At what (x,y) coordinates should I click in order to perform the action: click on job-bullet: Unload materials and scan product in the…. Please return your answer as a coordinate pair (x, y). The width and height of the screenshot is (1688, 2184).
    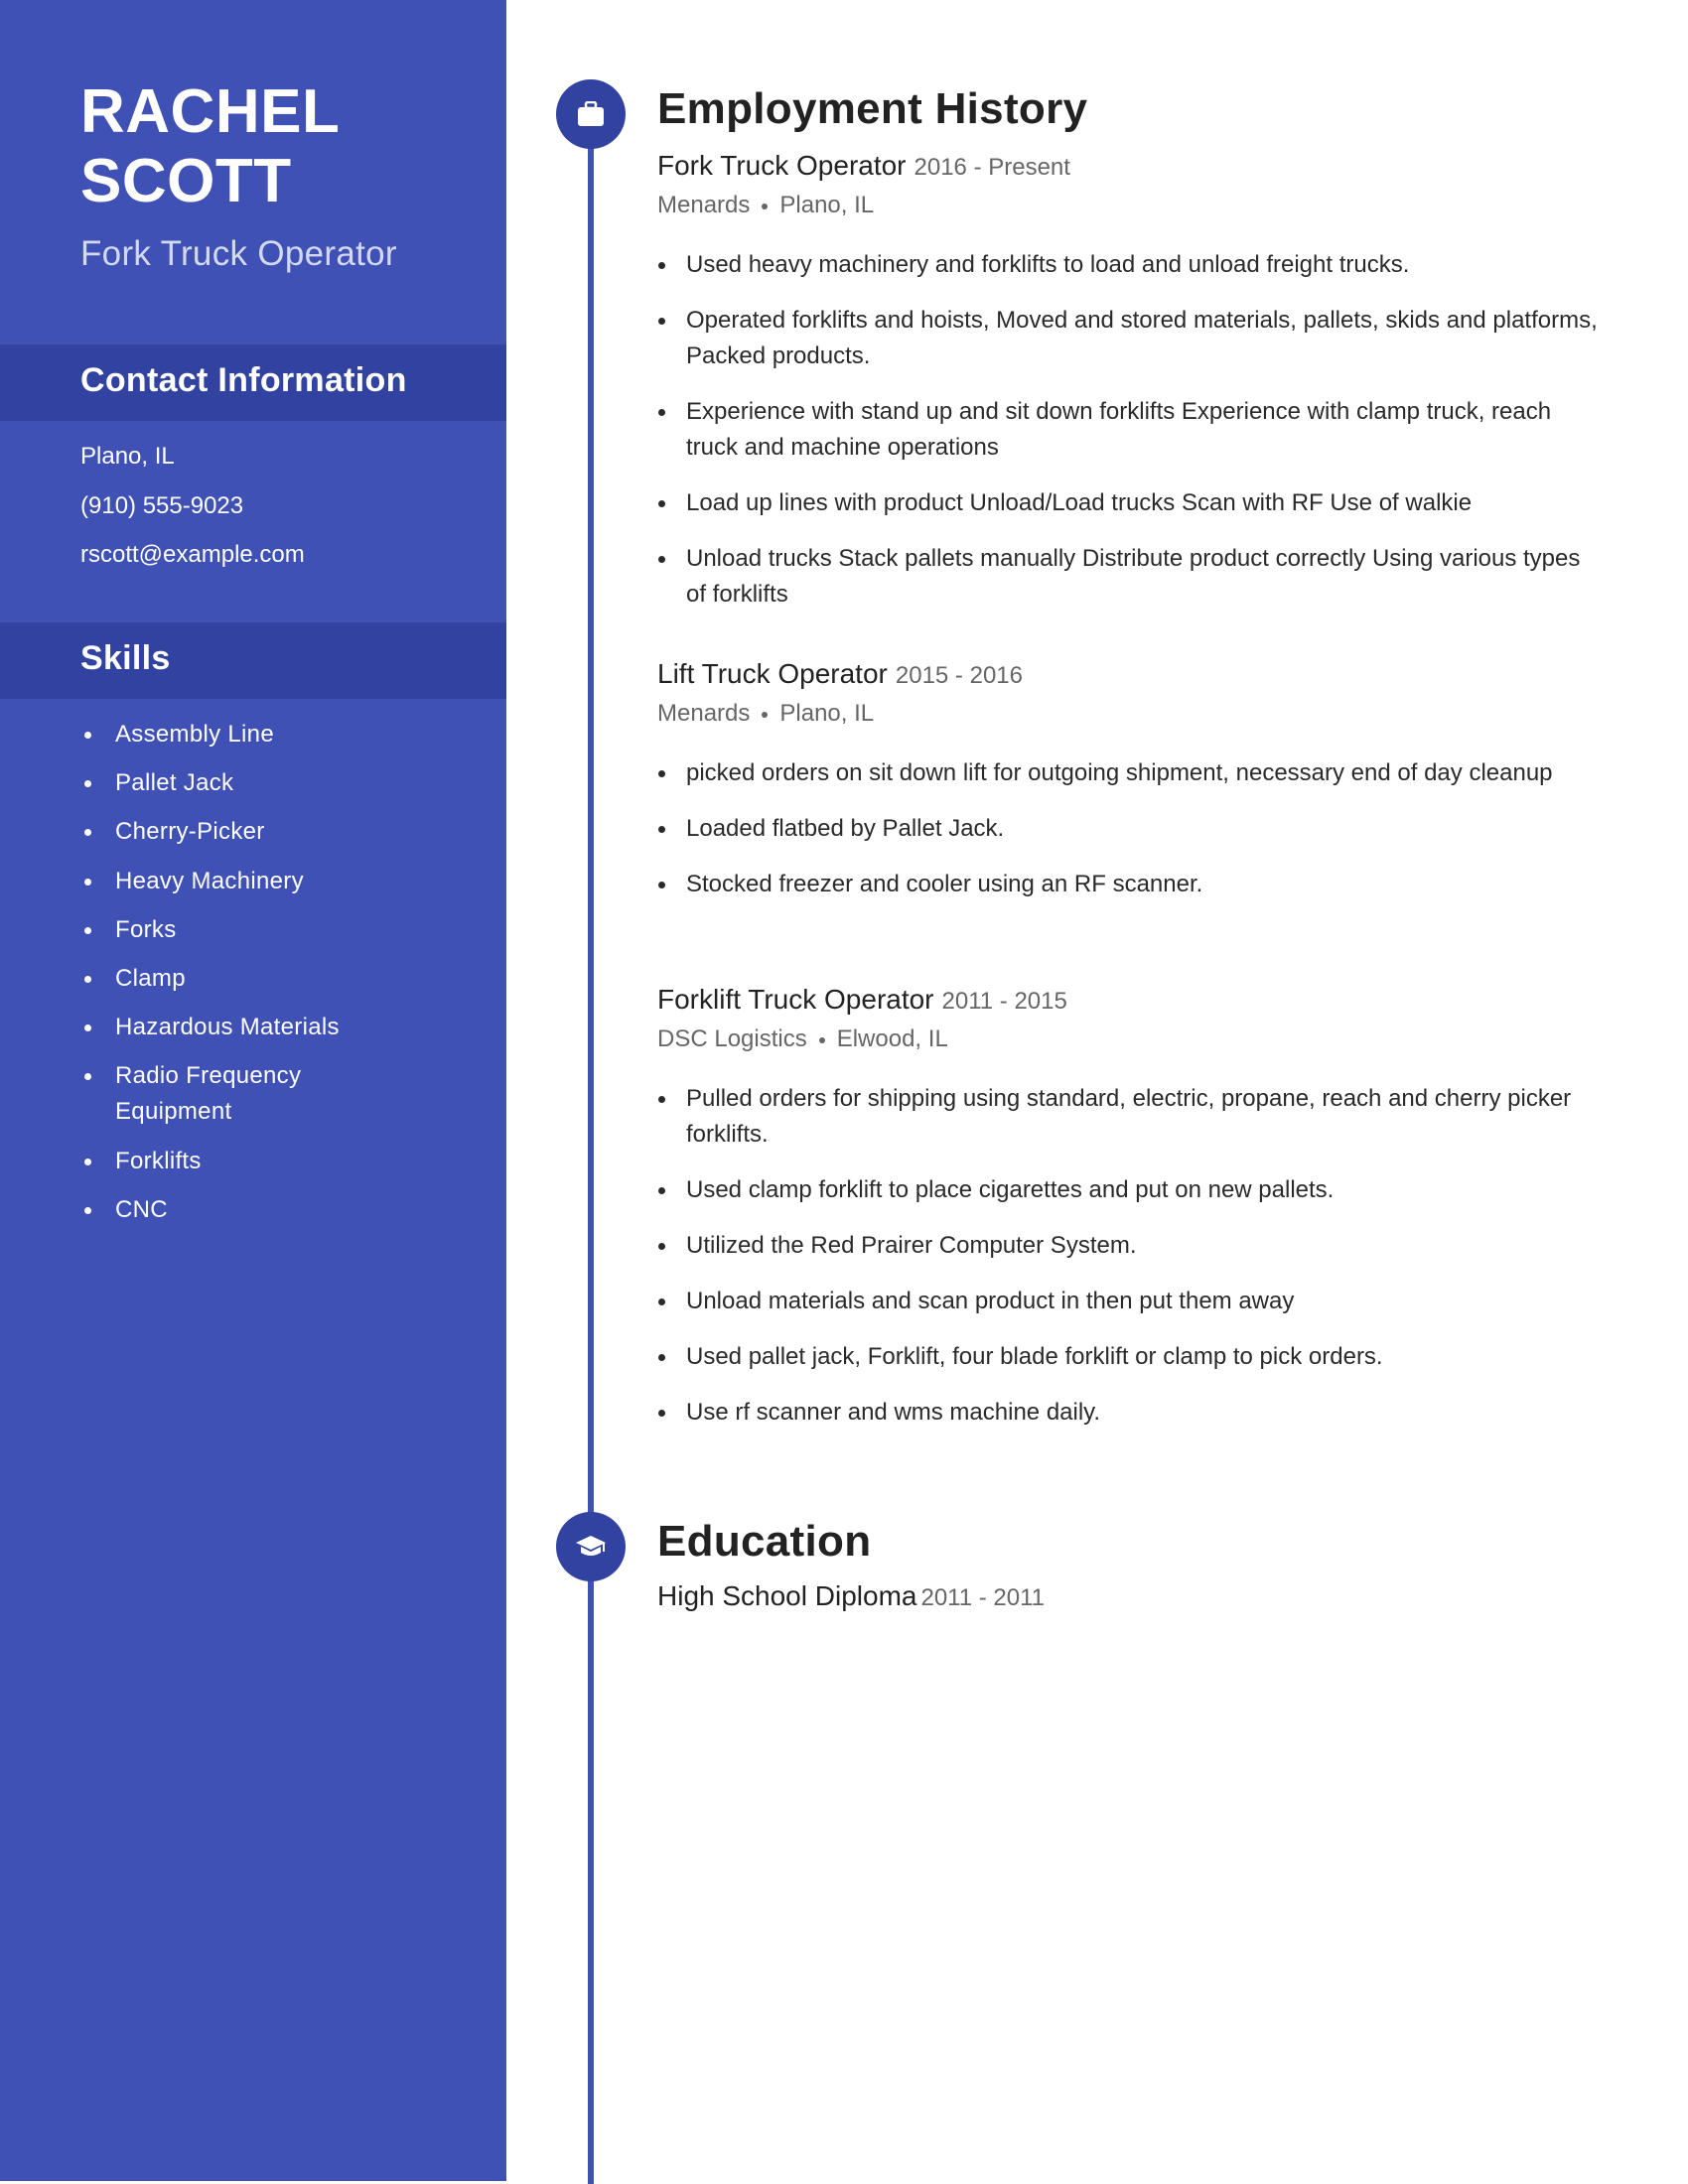
    Looking at the image, I should click on (1131, 1301).